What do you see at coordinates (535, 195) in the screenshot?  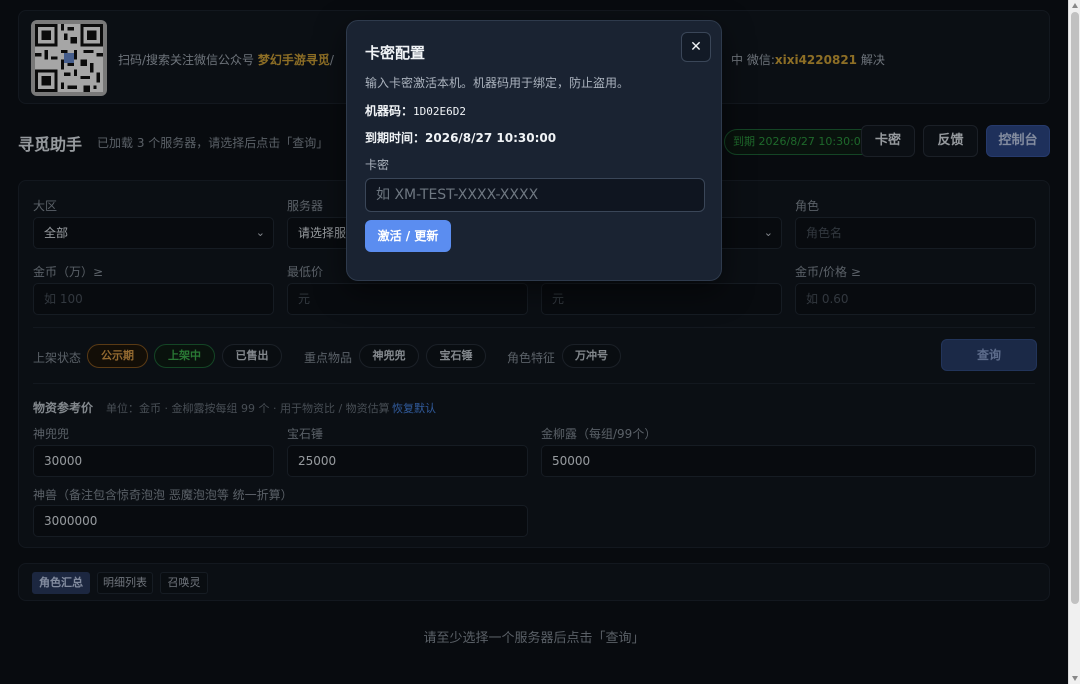 I see `kami-input: 如 XM-TEST-XXXX-XXXX` at bounding box center [535, 195].